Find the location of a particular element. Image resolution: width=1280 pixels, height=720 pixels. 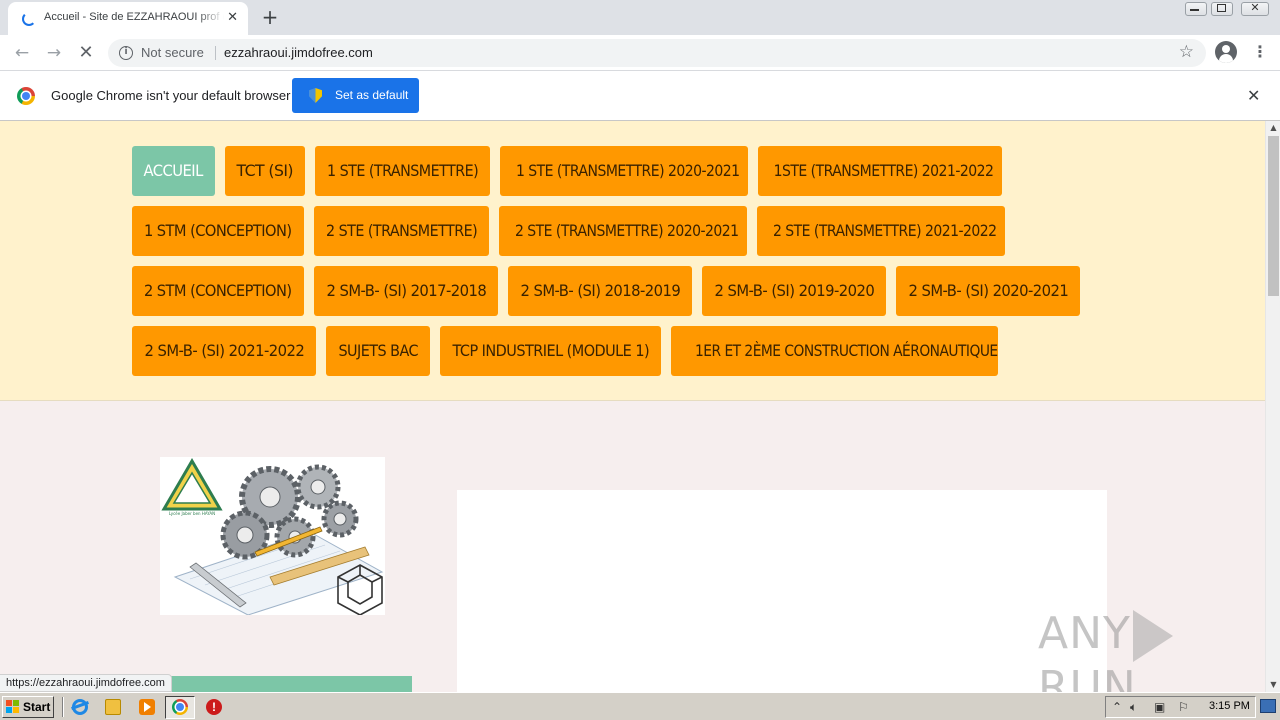

site-logo-image: Lycée Jaber ben HAYAN is located at coordinates (272, 536).